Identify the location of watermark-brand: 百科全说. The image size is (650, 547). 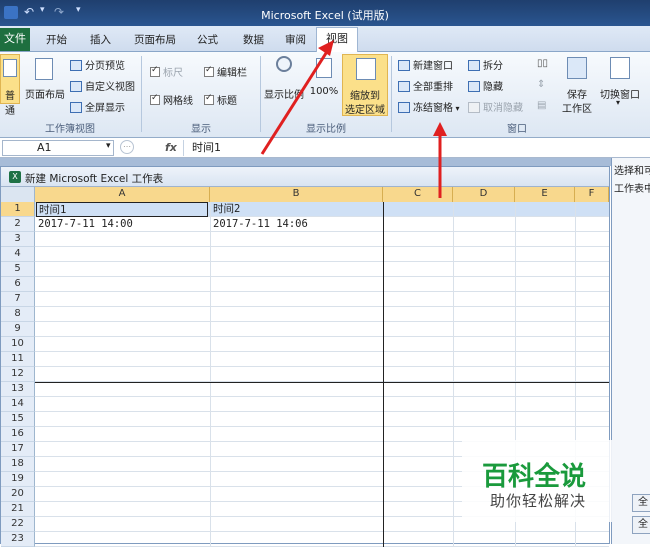
(534, 477).